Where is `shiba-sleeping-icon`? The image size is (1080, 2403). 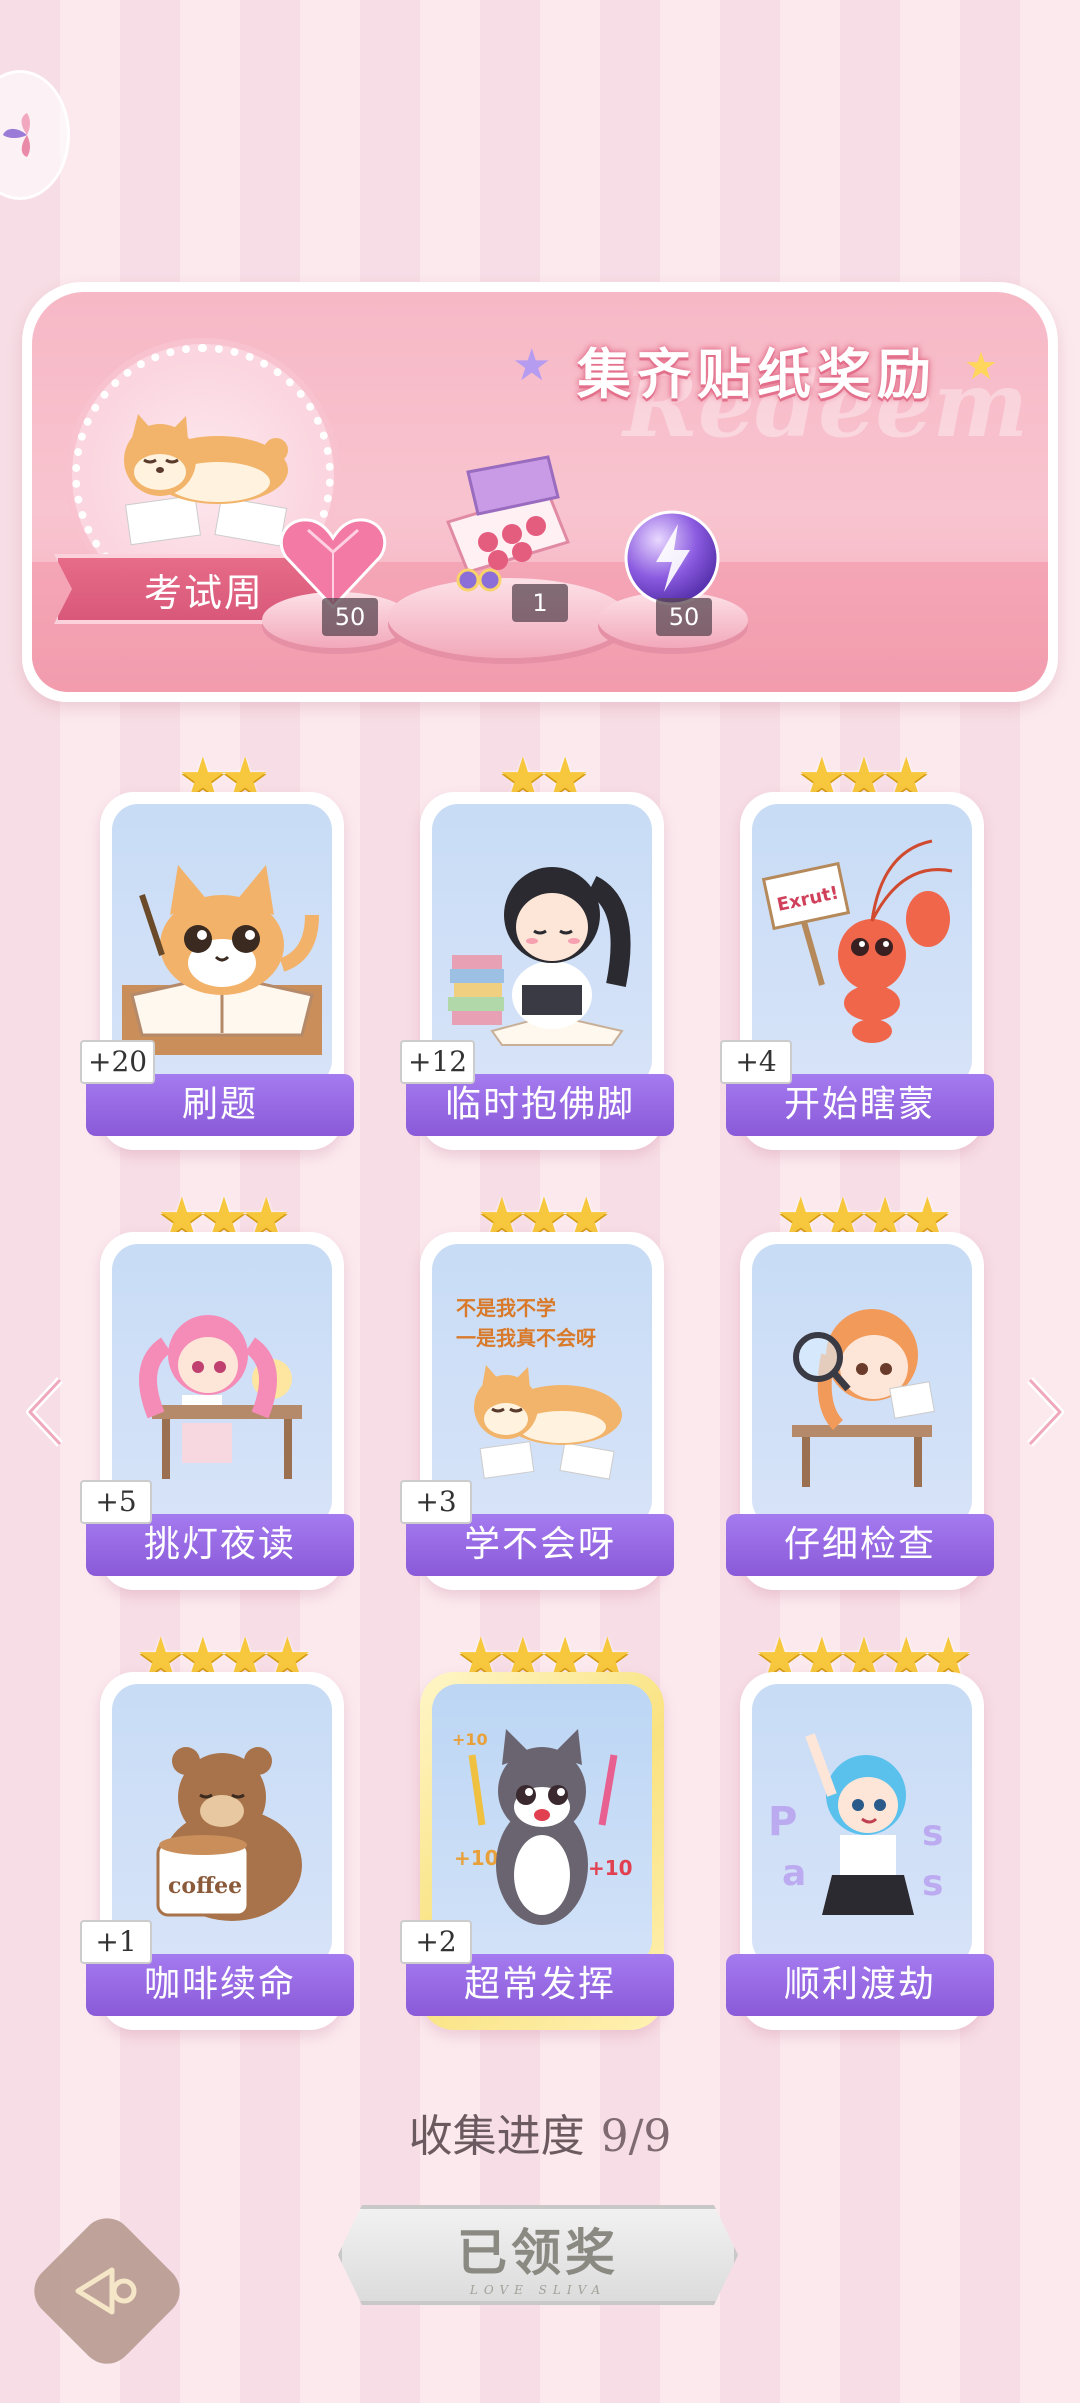
shiba-sleeping-icon is located at coordinates (206, 480).